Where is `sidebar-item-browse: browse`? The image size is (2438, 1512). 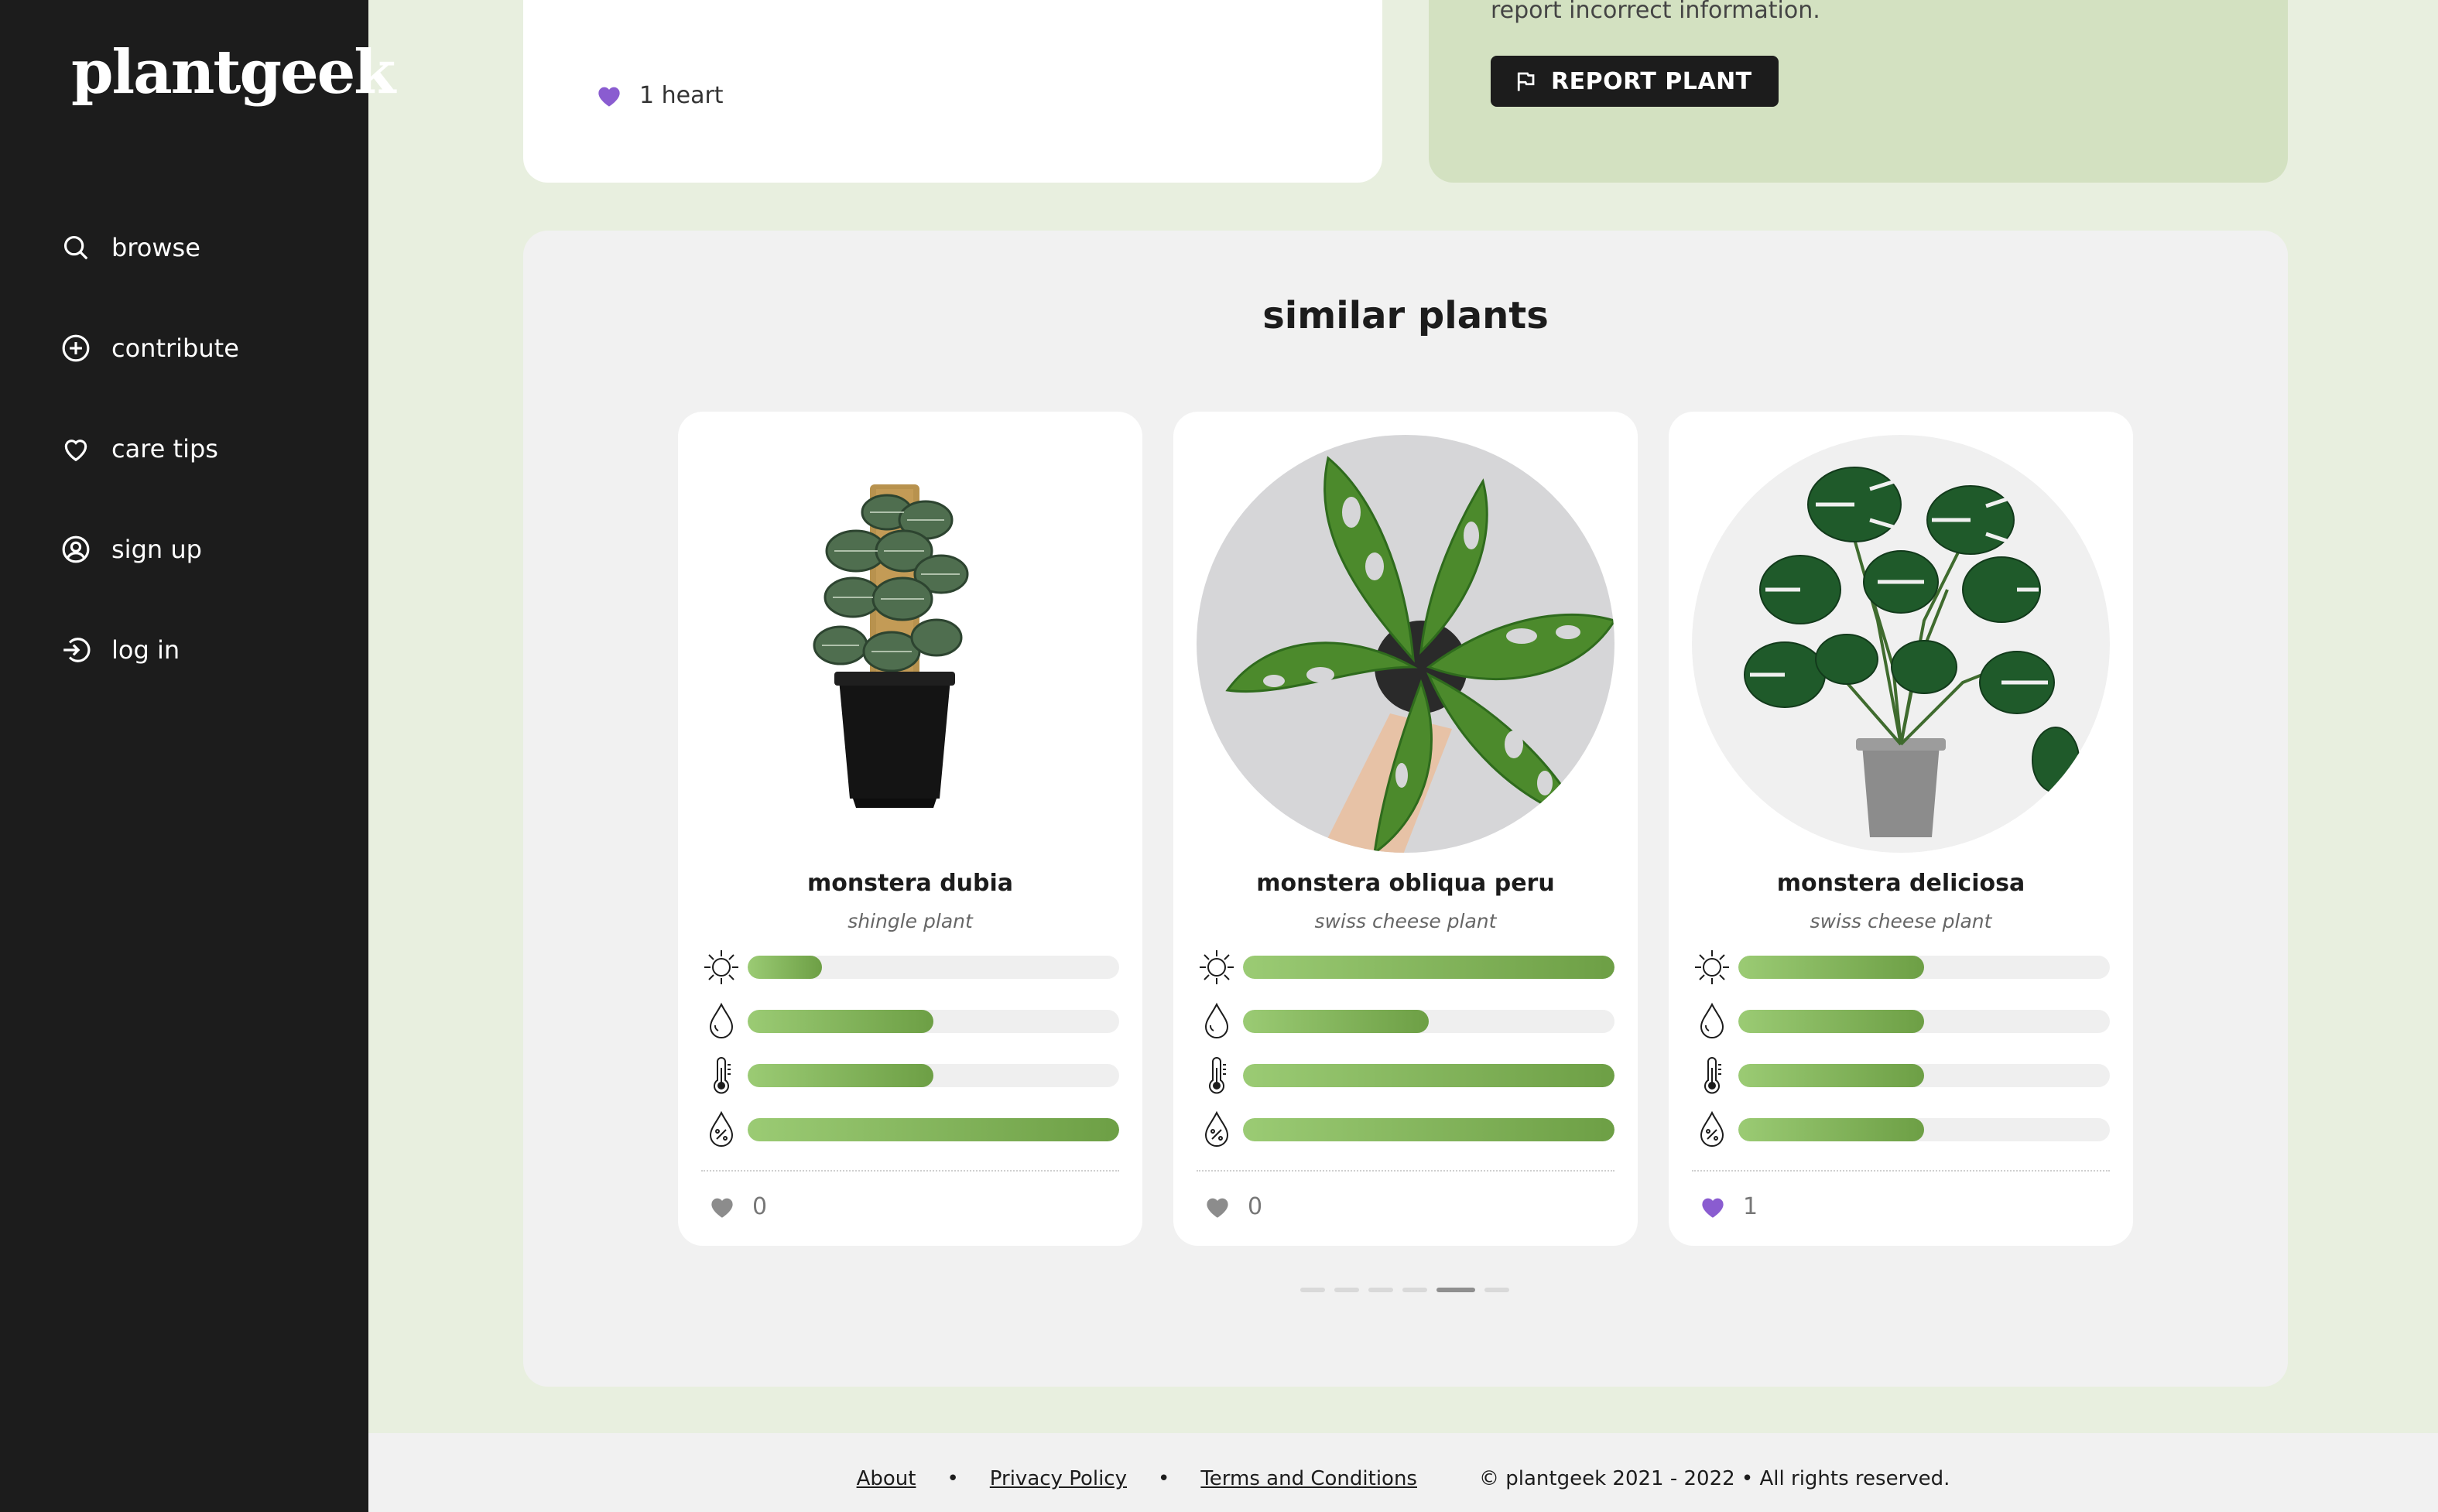
sidebar-item-browse: browse is located at coordinates (130, 248).